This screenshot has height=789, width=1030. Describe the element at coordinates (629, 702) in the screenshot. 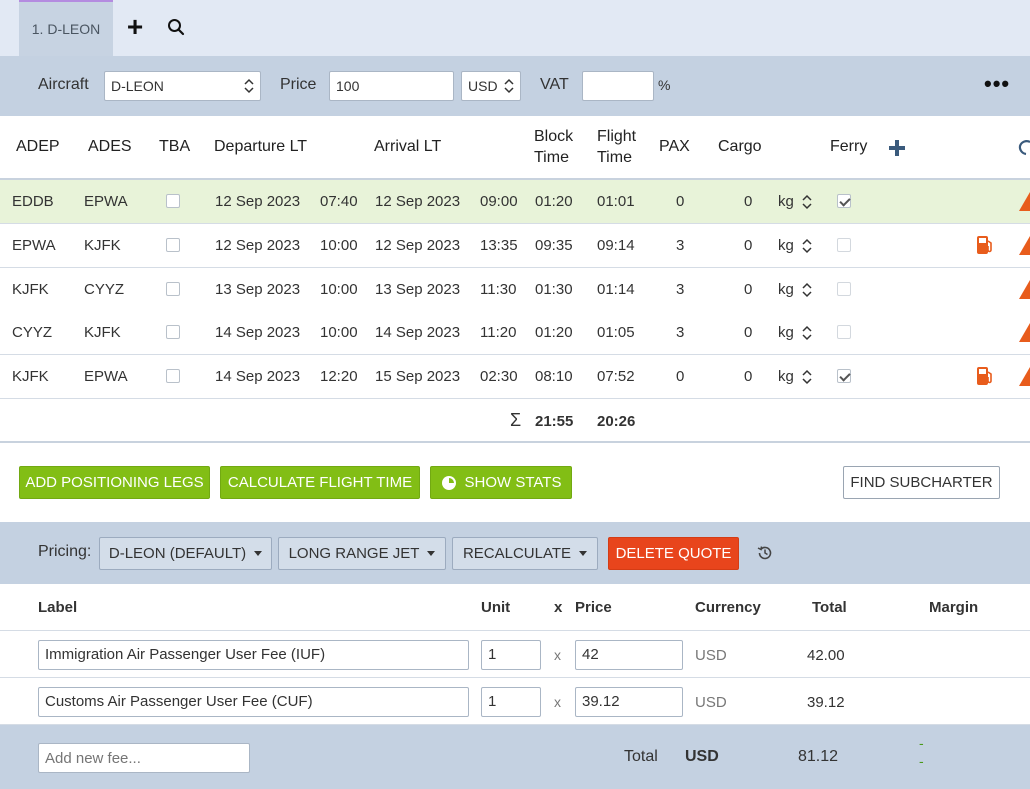

I see `fee-price-input: 39.12` at that location.